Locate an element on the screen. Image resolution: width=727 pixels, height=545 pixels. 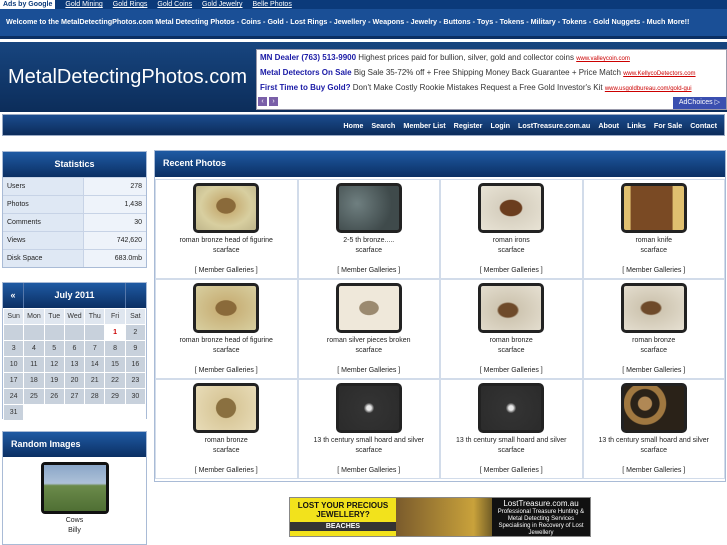
nav-member-list: Member List is located at coordinates (424, 125).